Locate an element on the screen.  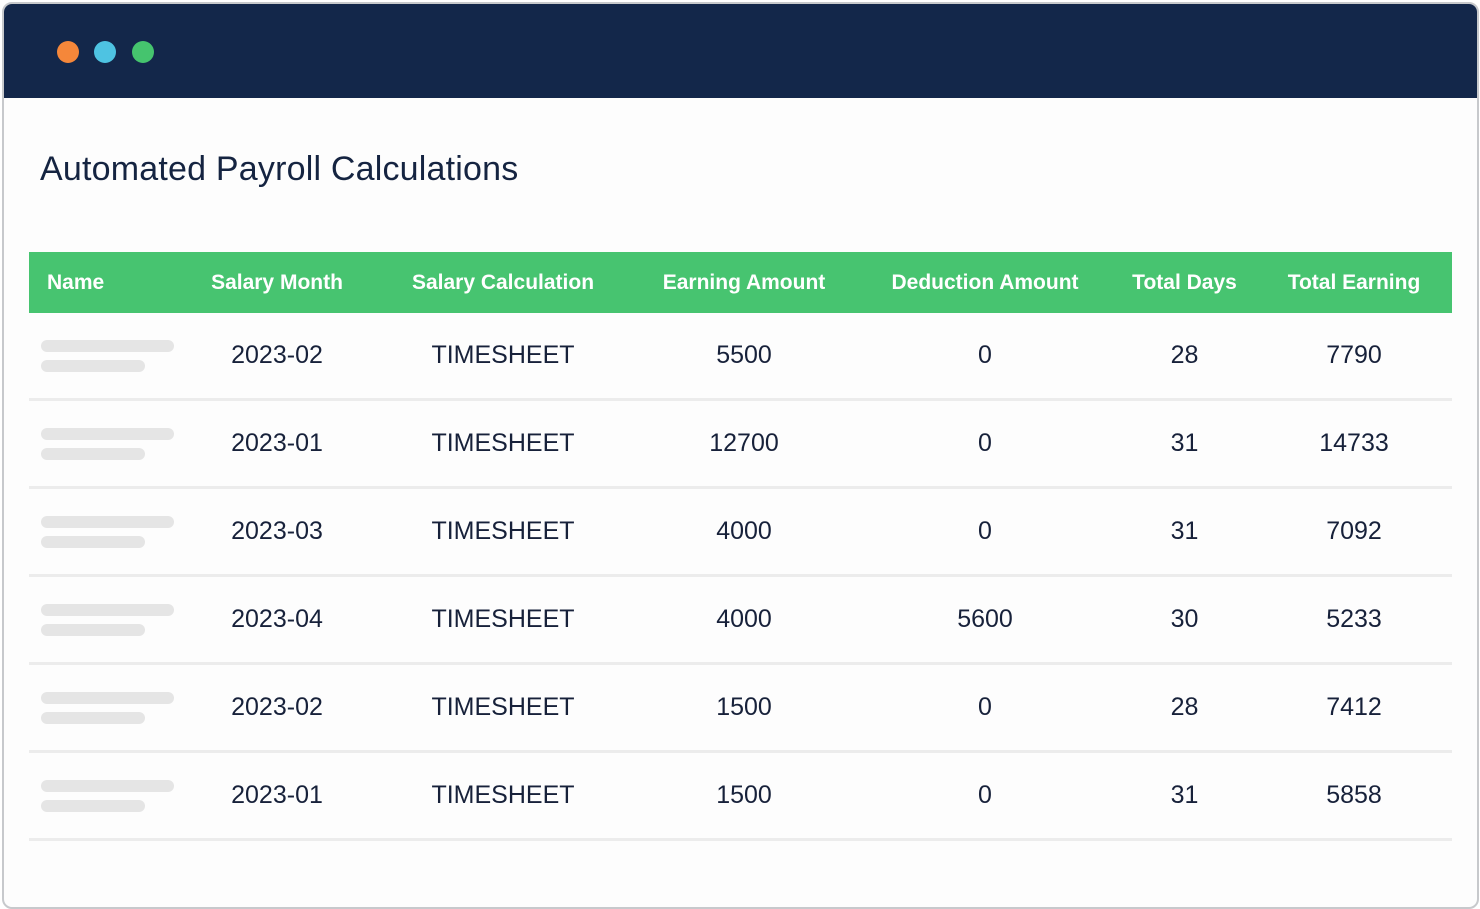
total-earning-cell: 5233 is located at coordinates (1354, 619).